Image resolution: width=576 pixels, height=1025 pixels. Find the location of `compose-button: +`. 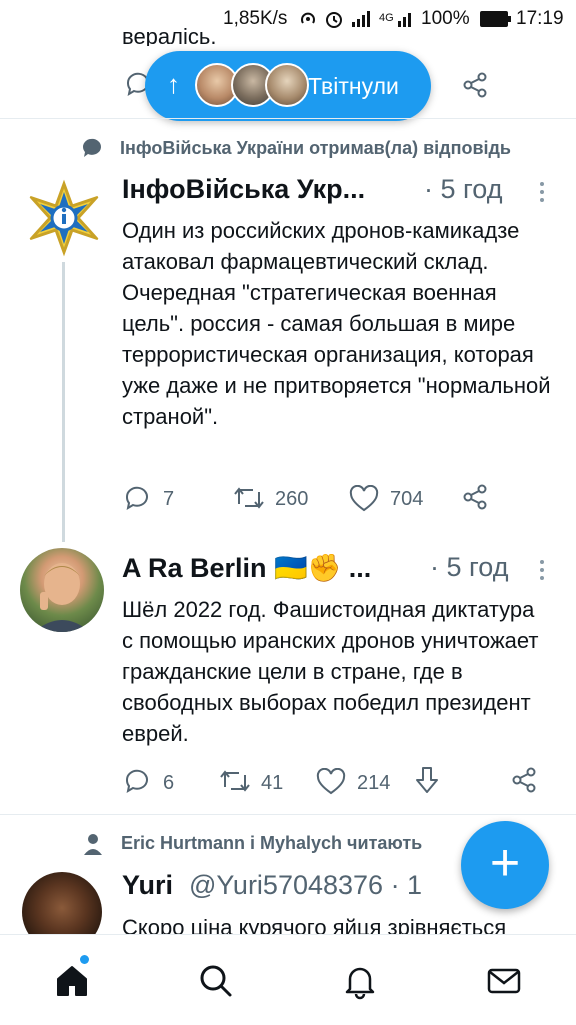

compose-button: + is located at coordinates (505, 865).